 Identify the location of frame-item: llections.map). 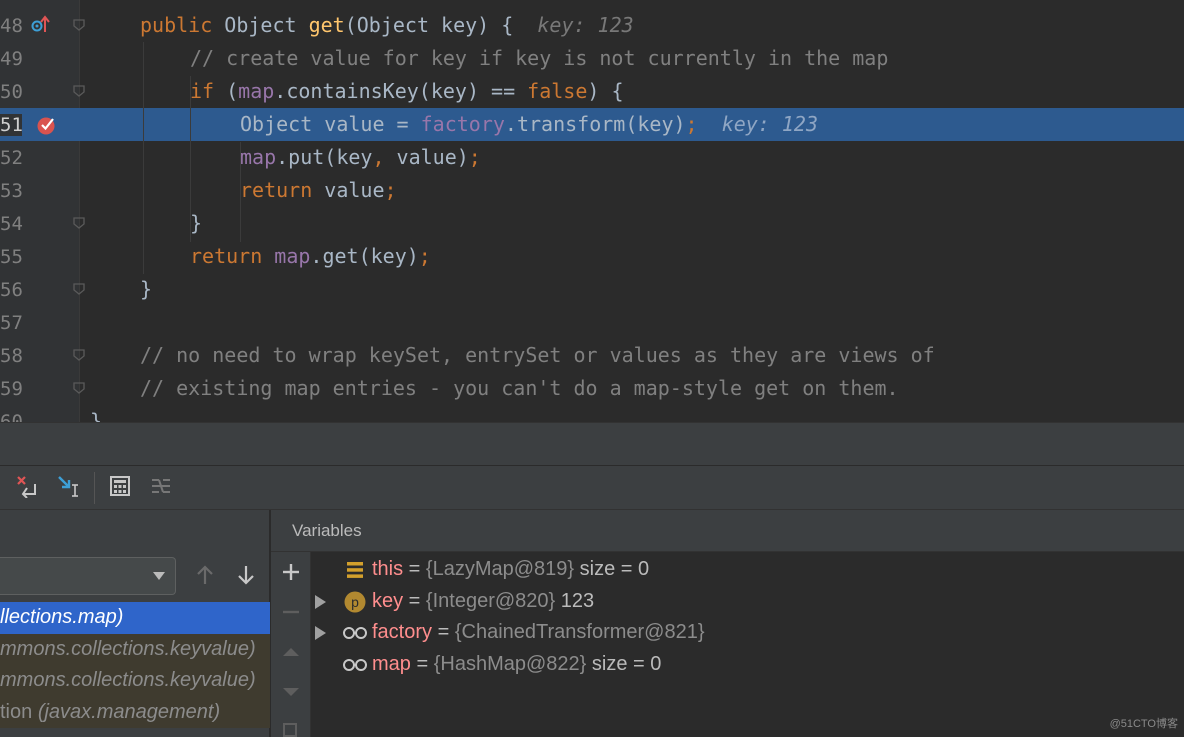
(135, 618).